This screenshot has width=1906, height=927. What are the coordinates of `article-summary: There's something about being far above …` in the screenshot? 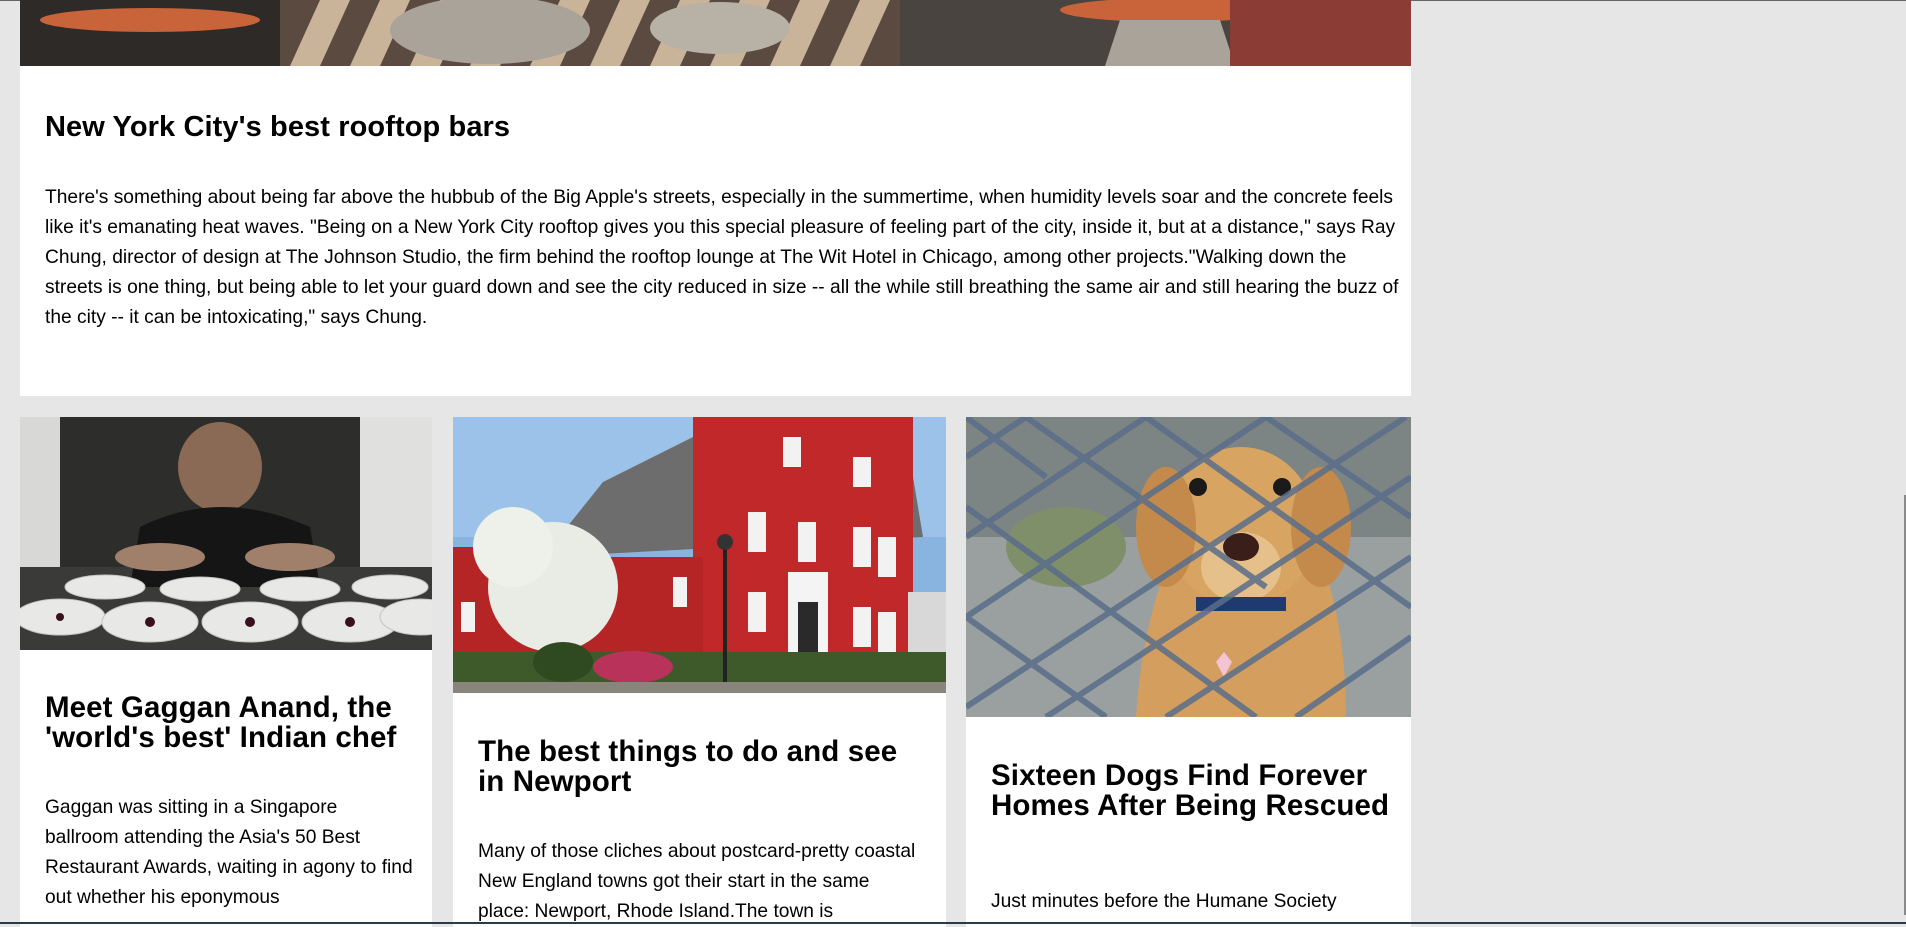 It's located at (722, 257).